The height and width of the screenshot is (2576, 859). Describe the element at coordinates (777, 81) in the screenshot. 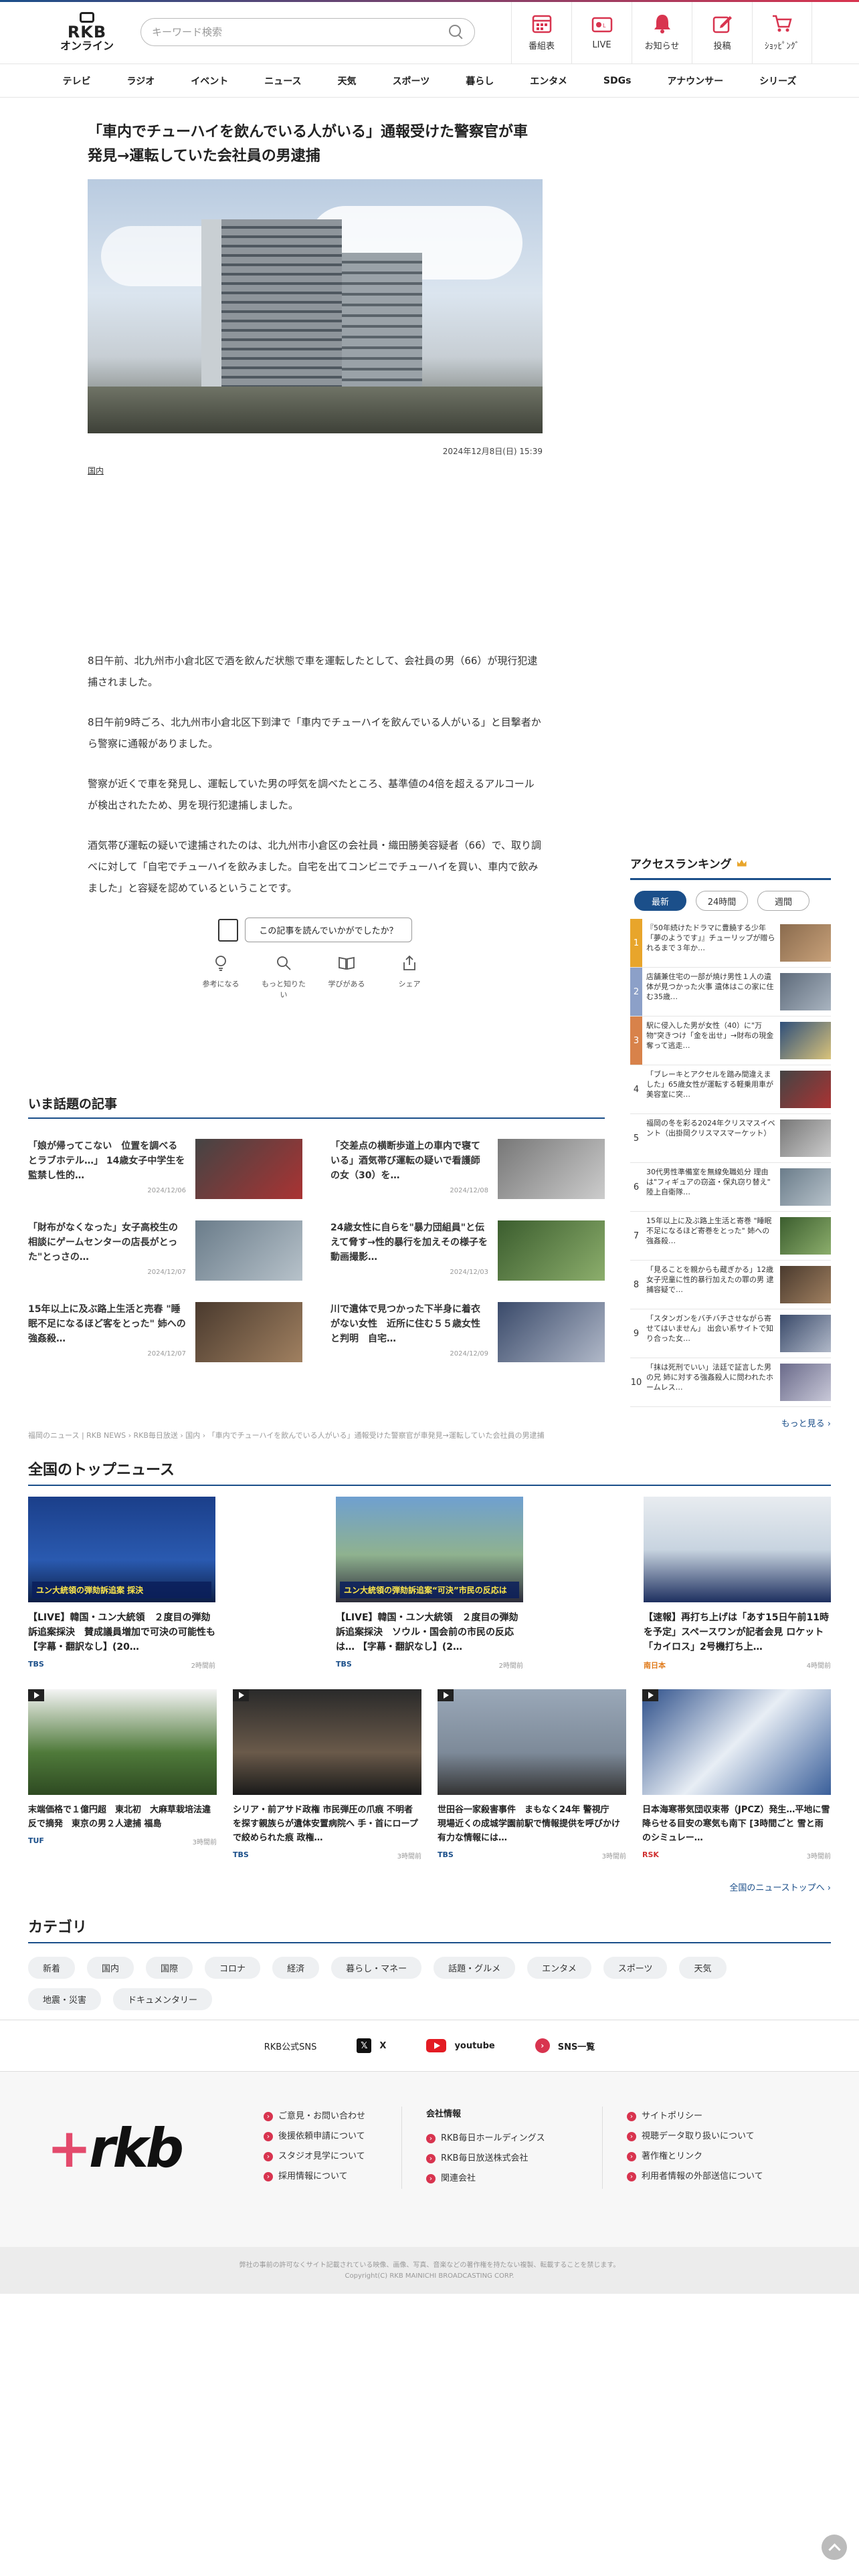

I see `gnav-series: シリーズ` at that location.